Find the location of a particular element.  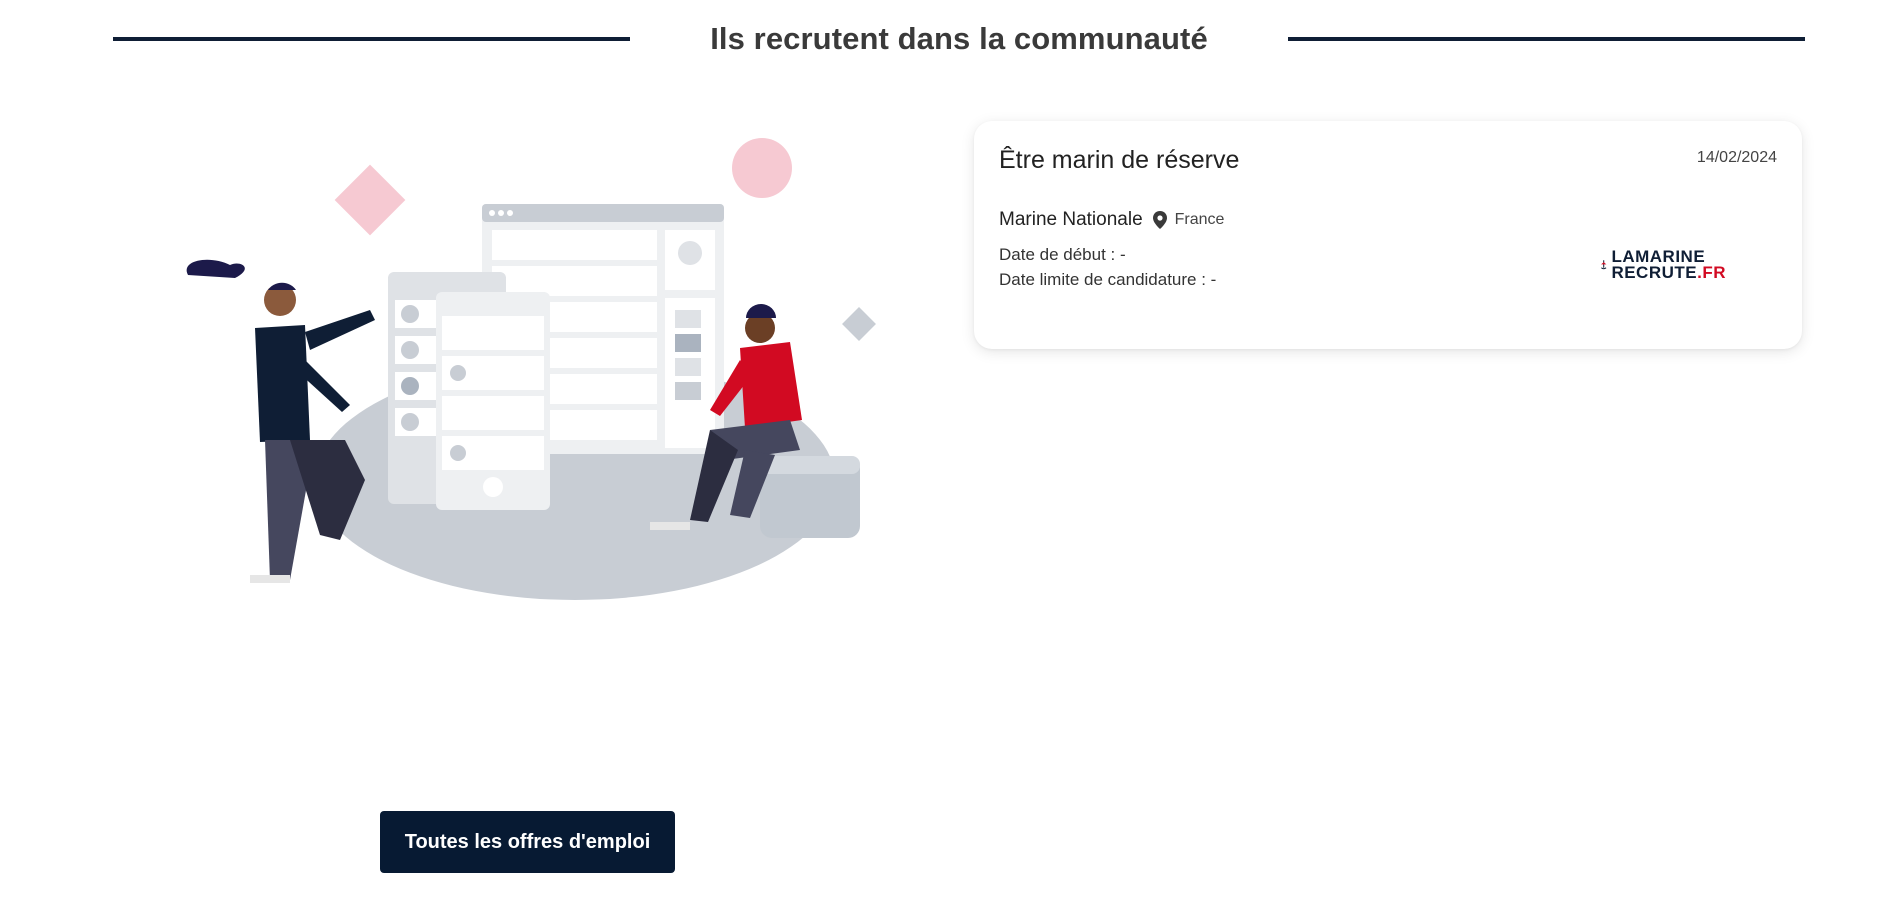

job-location: France is located at coordinates (1199, 219).